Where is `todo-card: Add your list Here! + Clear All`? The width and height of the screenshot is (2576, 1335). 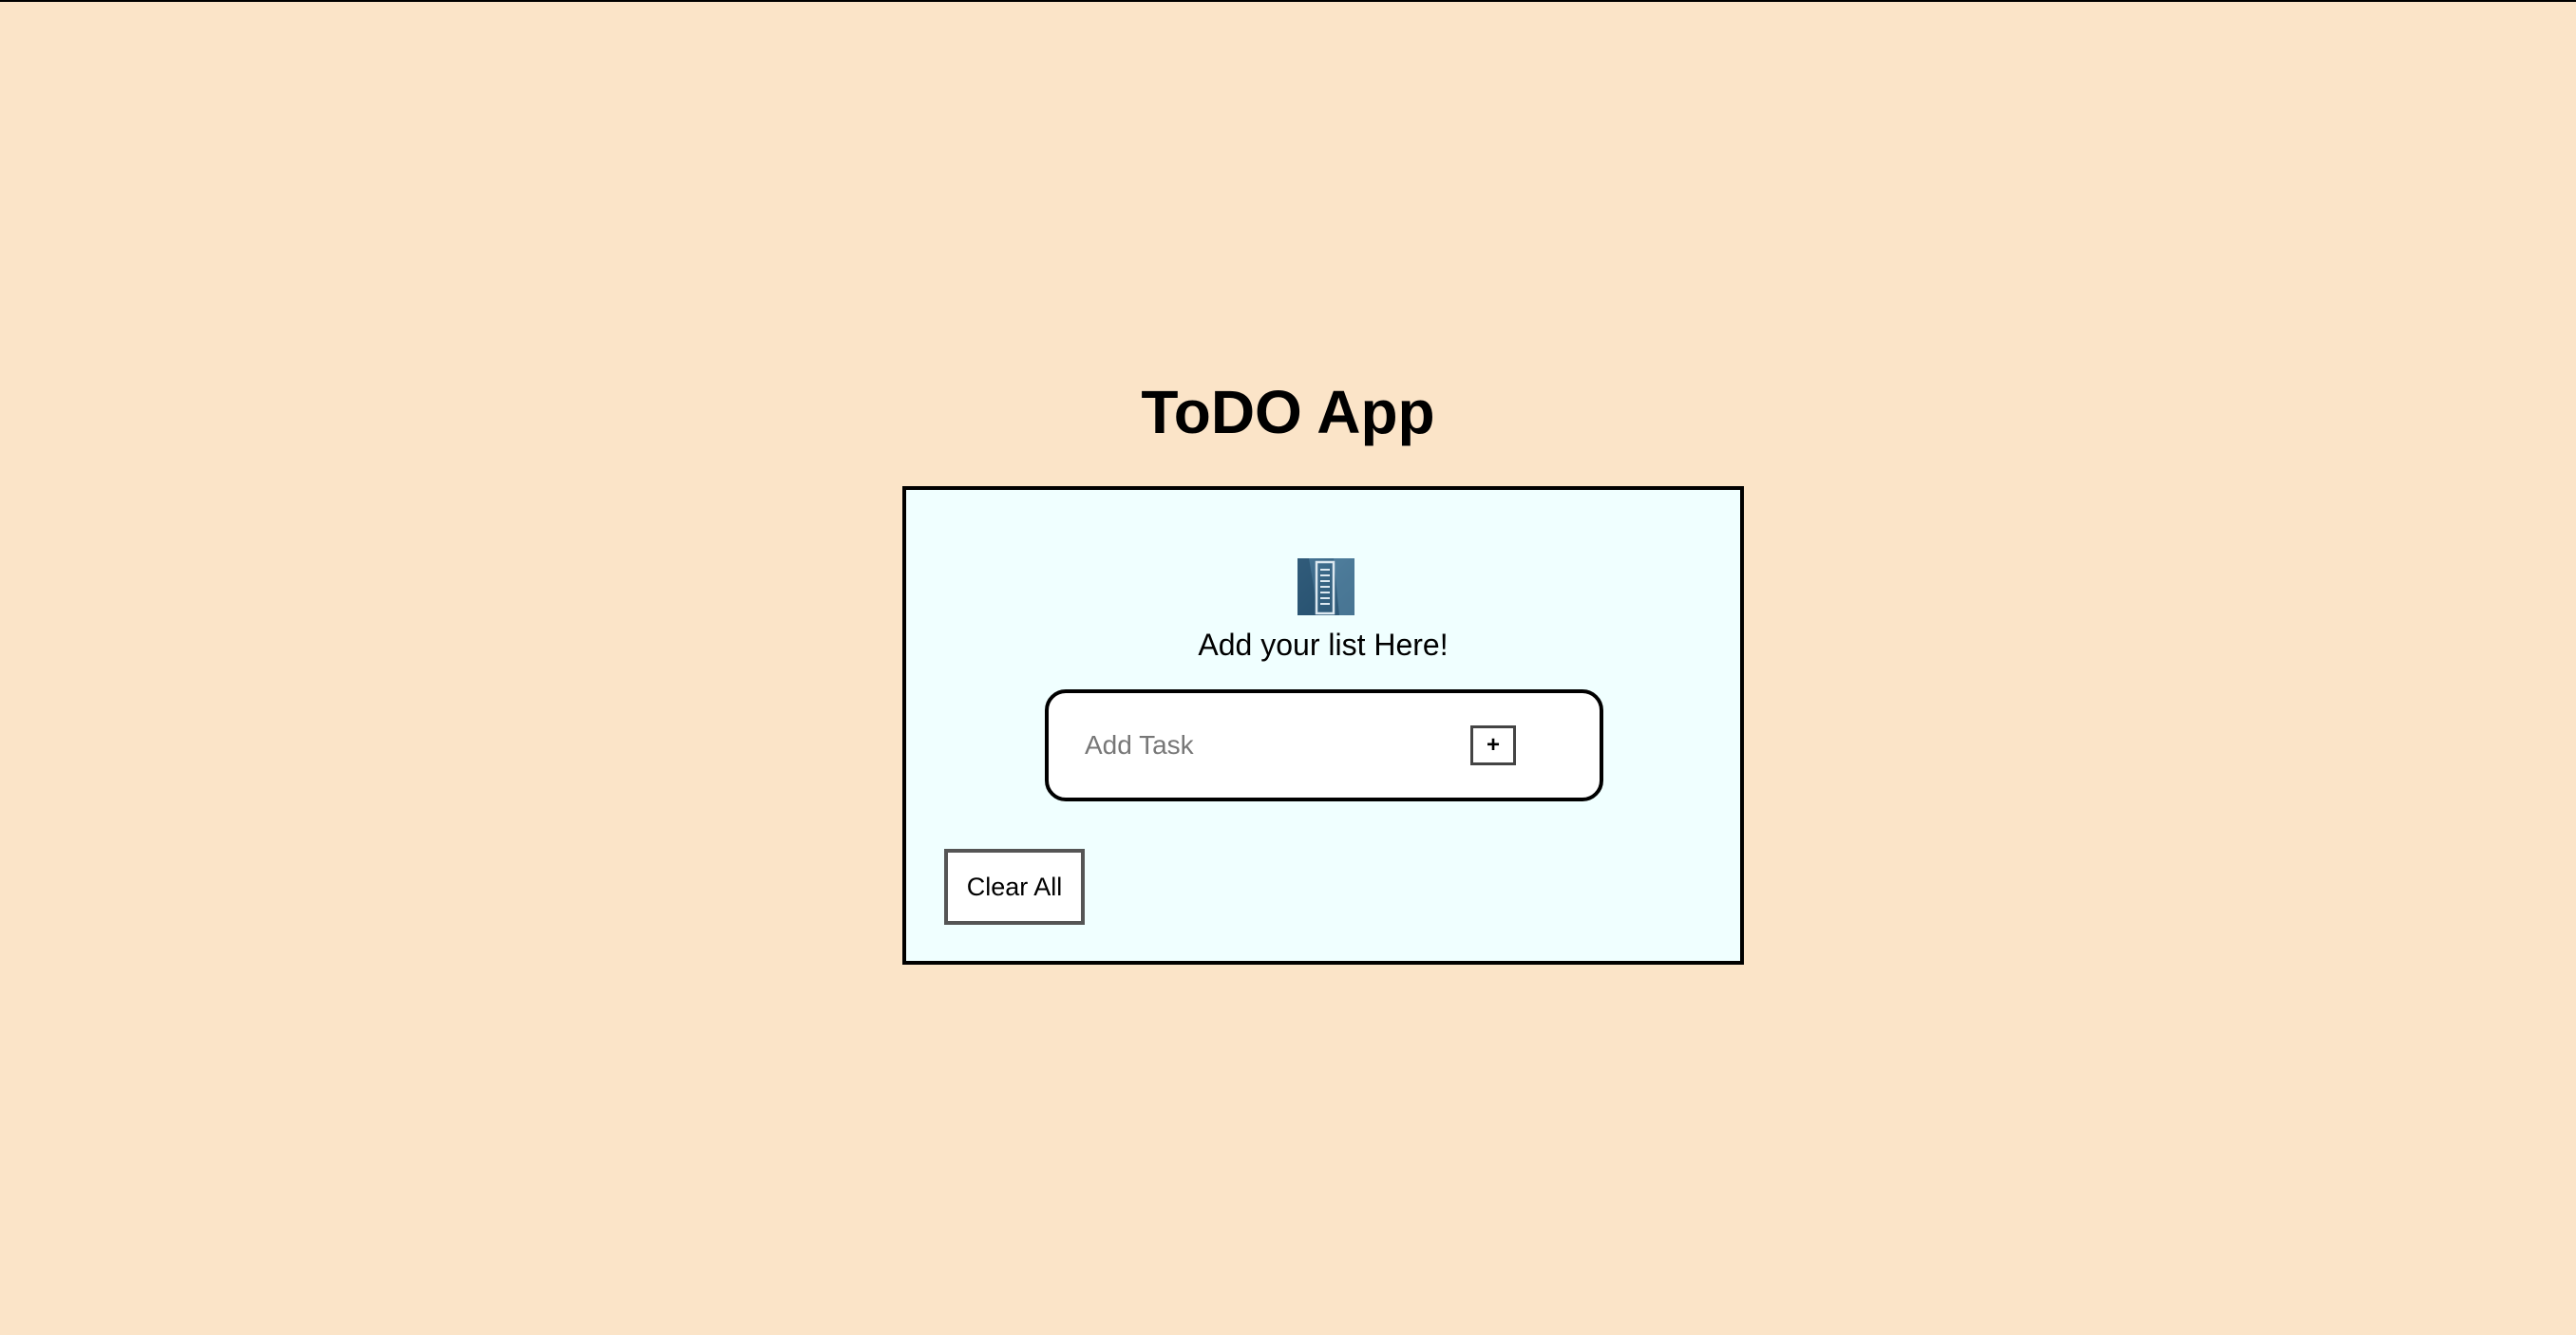
todo-card: Add your list Here! + Clear All is located at coordinates (1323, 725).